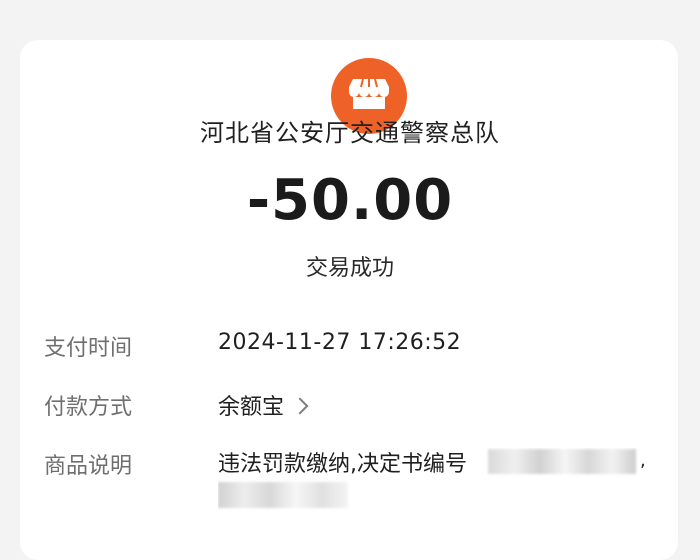 The height and width of the screenshot is (560, 700). What do you see at coordinates (350, 408) in the screenshot?
I see `payment-method-row: 付款方式 余额宝` at bounding box center [350, 408].